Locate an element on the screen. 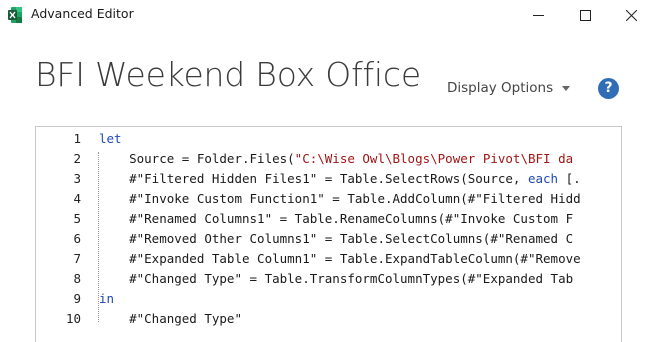  code-text: Source = Folder.Files( is located at coordinates (197, 158).